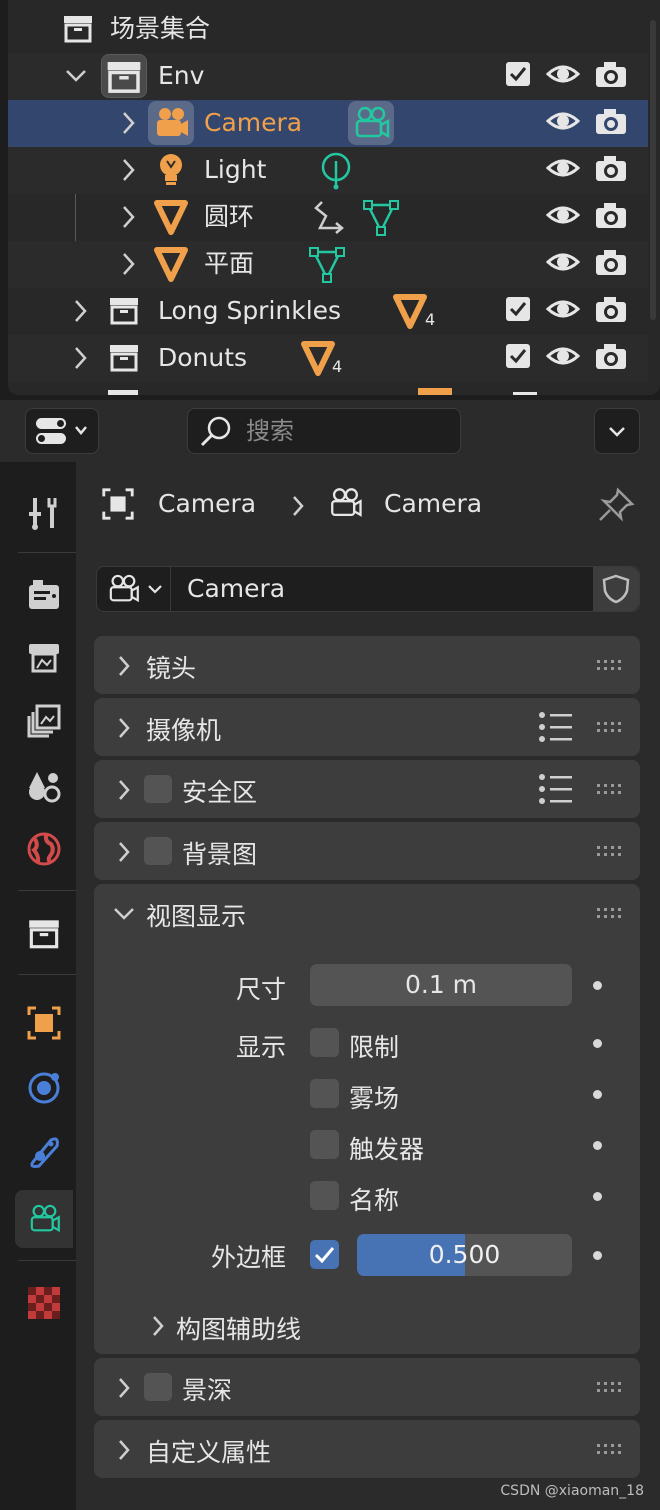 This screenshot has height=1510, width=660. What do you see at coordinates (617, 431) in the screenshot?
I see `options-dropdown-button` at bounding box center [617, 431].